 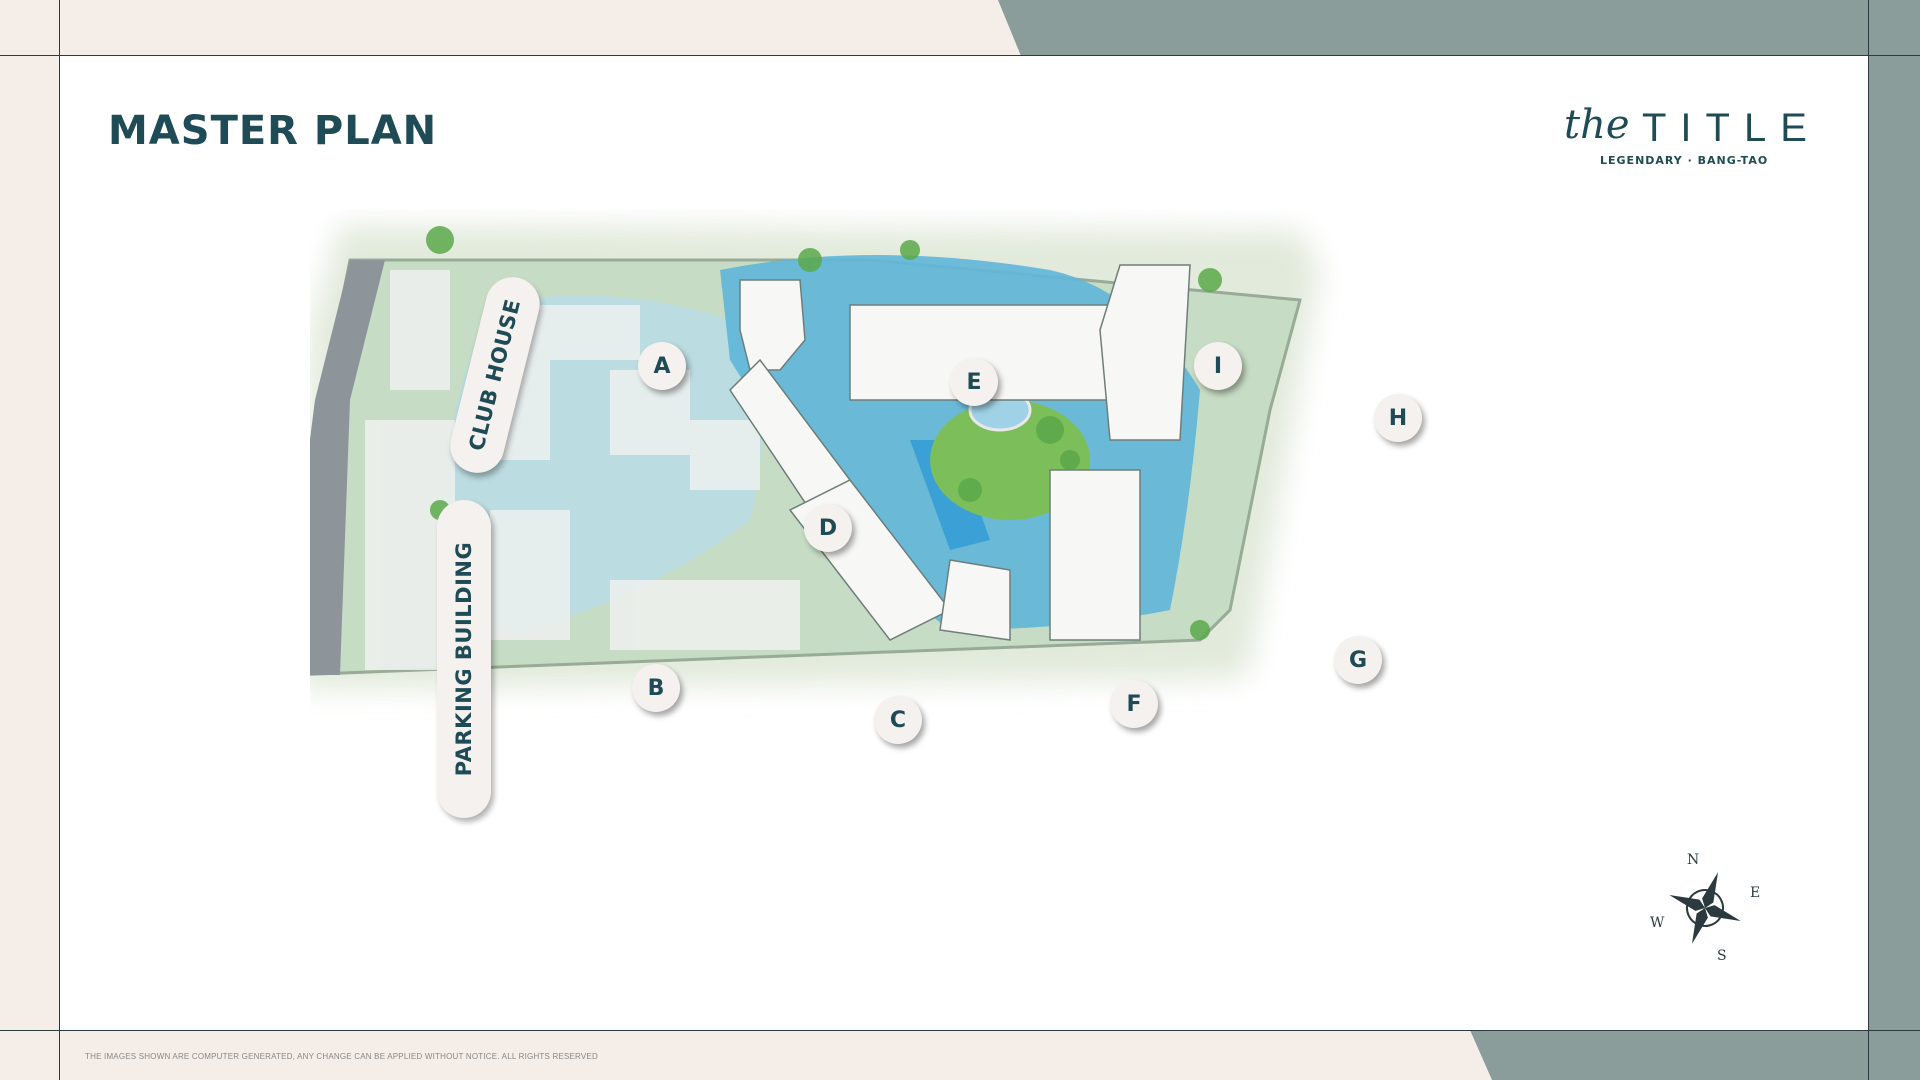 I want to click on compass-south-label: S, so click(x=1722, y=956).